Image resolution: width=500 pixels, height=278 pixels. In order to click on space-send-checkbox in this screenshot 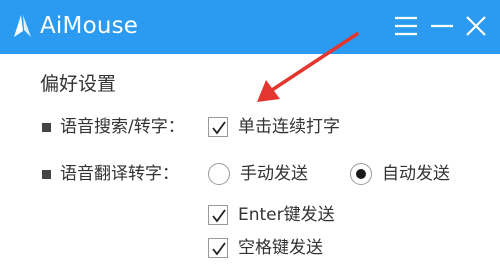, I will do `click(218, 248)`.